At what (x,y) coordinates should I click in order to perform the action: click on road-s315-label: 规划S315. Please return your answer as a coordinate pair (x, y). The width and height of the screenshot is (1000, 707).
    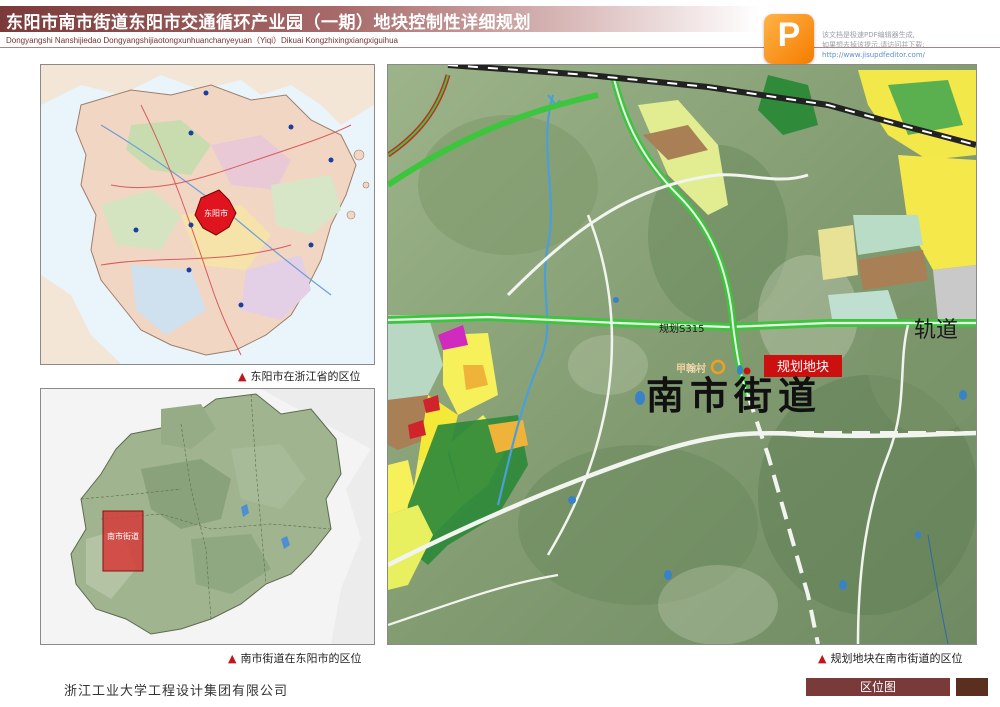
    Looking at the image, I should click on (681, 328).